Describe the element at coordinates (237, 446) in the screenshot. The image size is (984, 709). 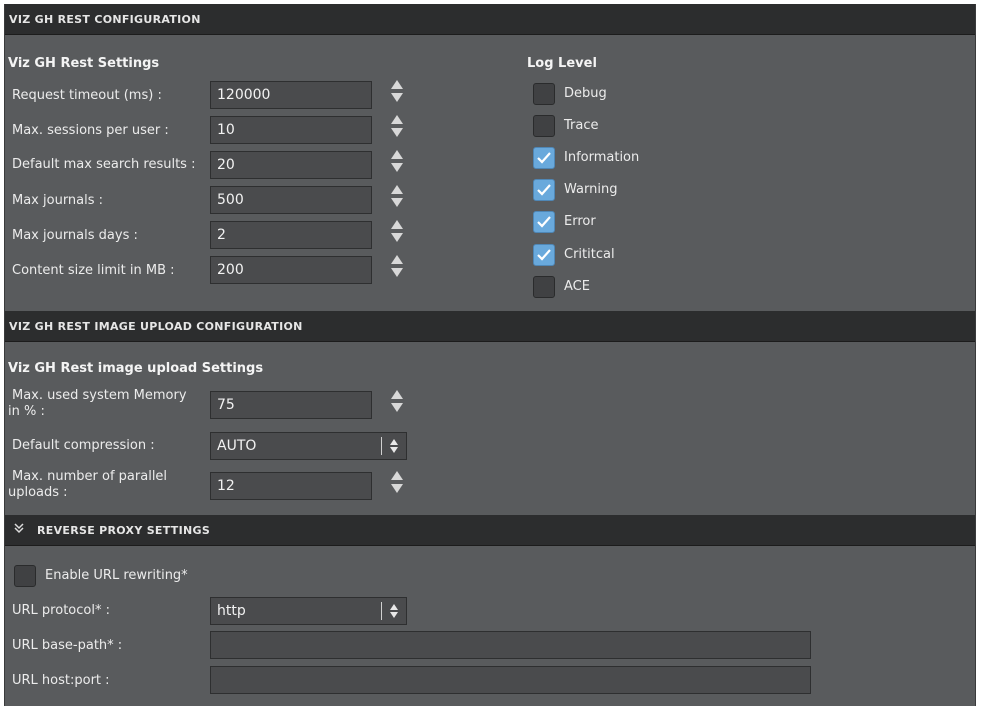
I see `default-compression-value: AUTO` at that location.